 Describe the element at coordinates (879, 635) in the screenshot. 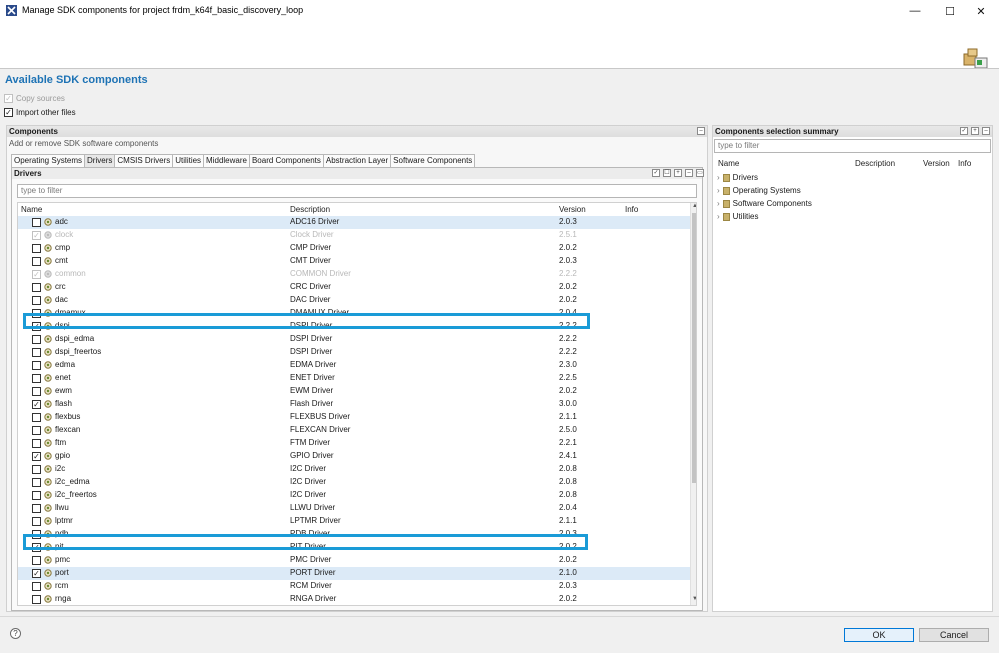

I see `ok-button: OK` at that location.